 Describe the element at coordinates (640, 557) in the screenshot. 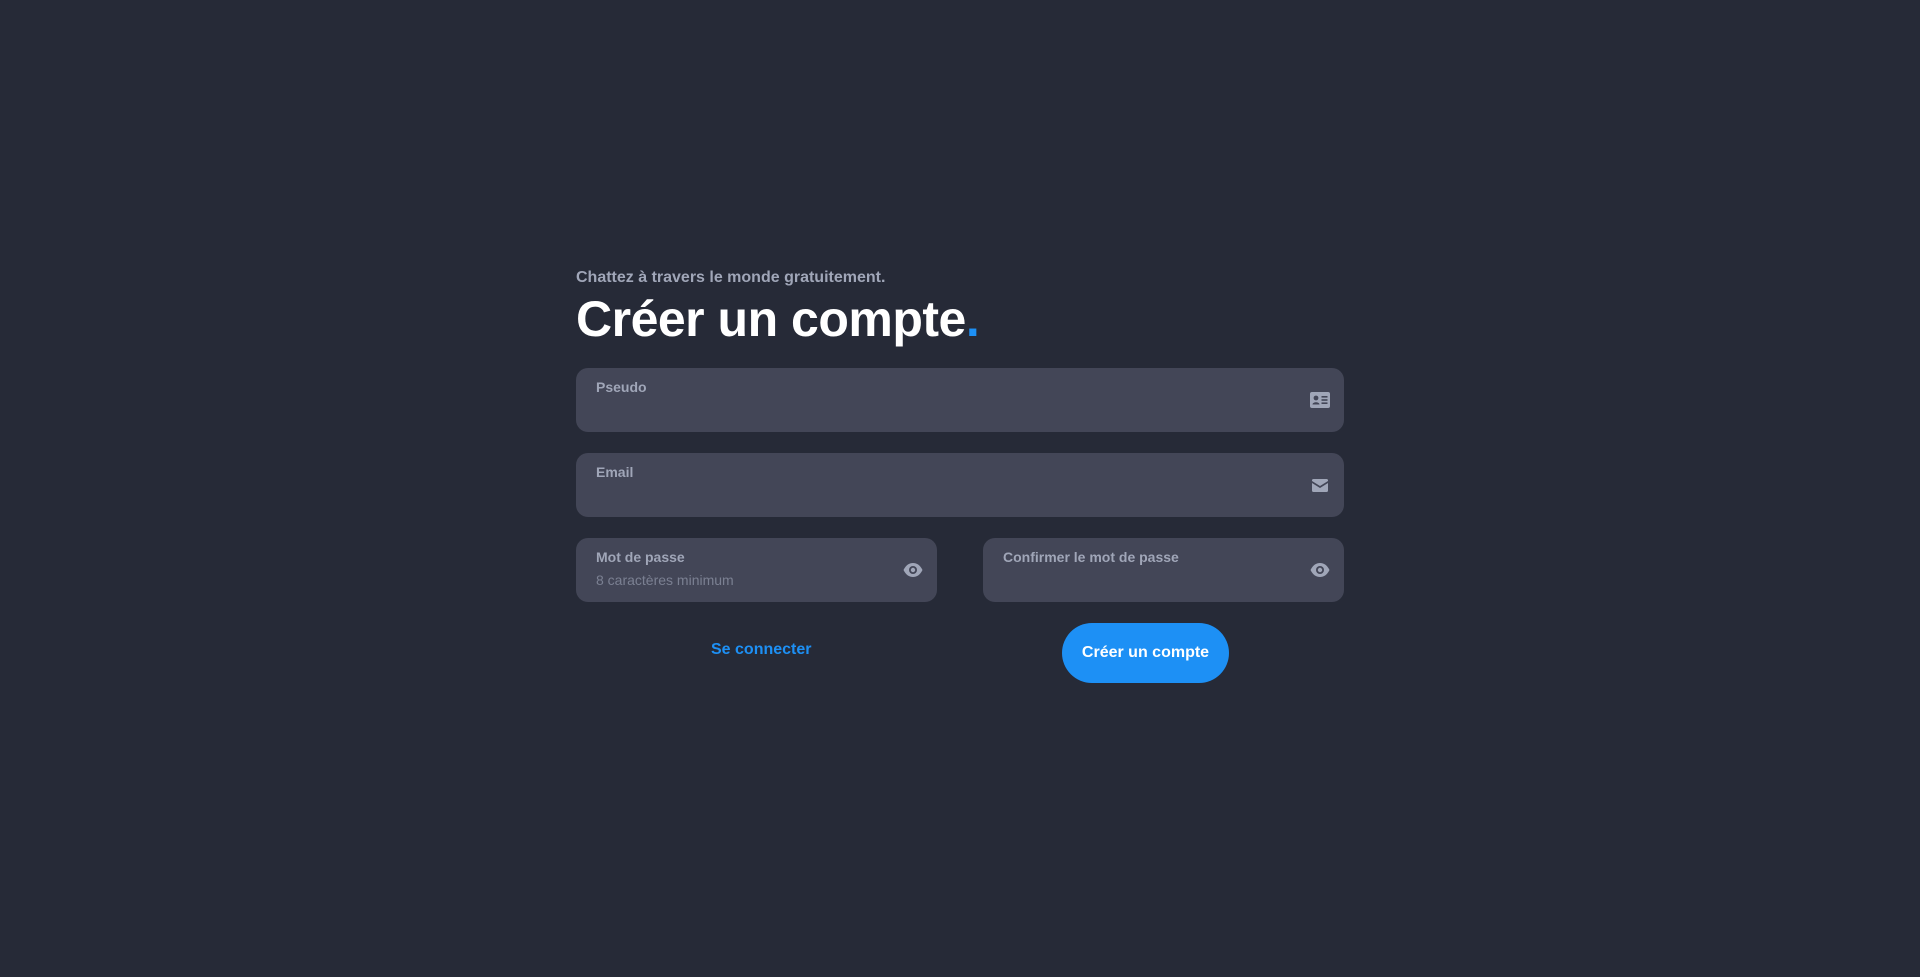

I see `password-label: Mot de passe` at that location.